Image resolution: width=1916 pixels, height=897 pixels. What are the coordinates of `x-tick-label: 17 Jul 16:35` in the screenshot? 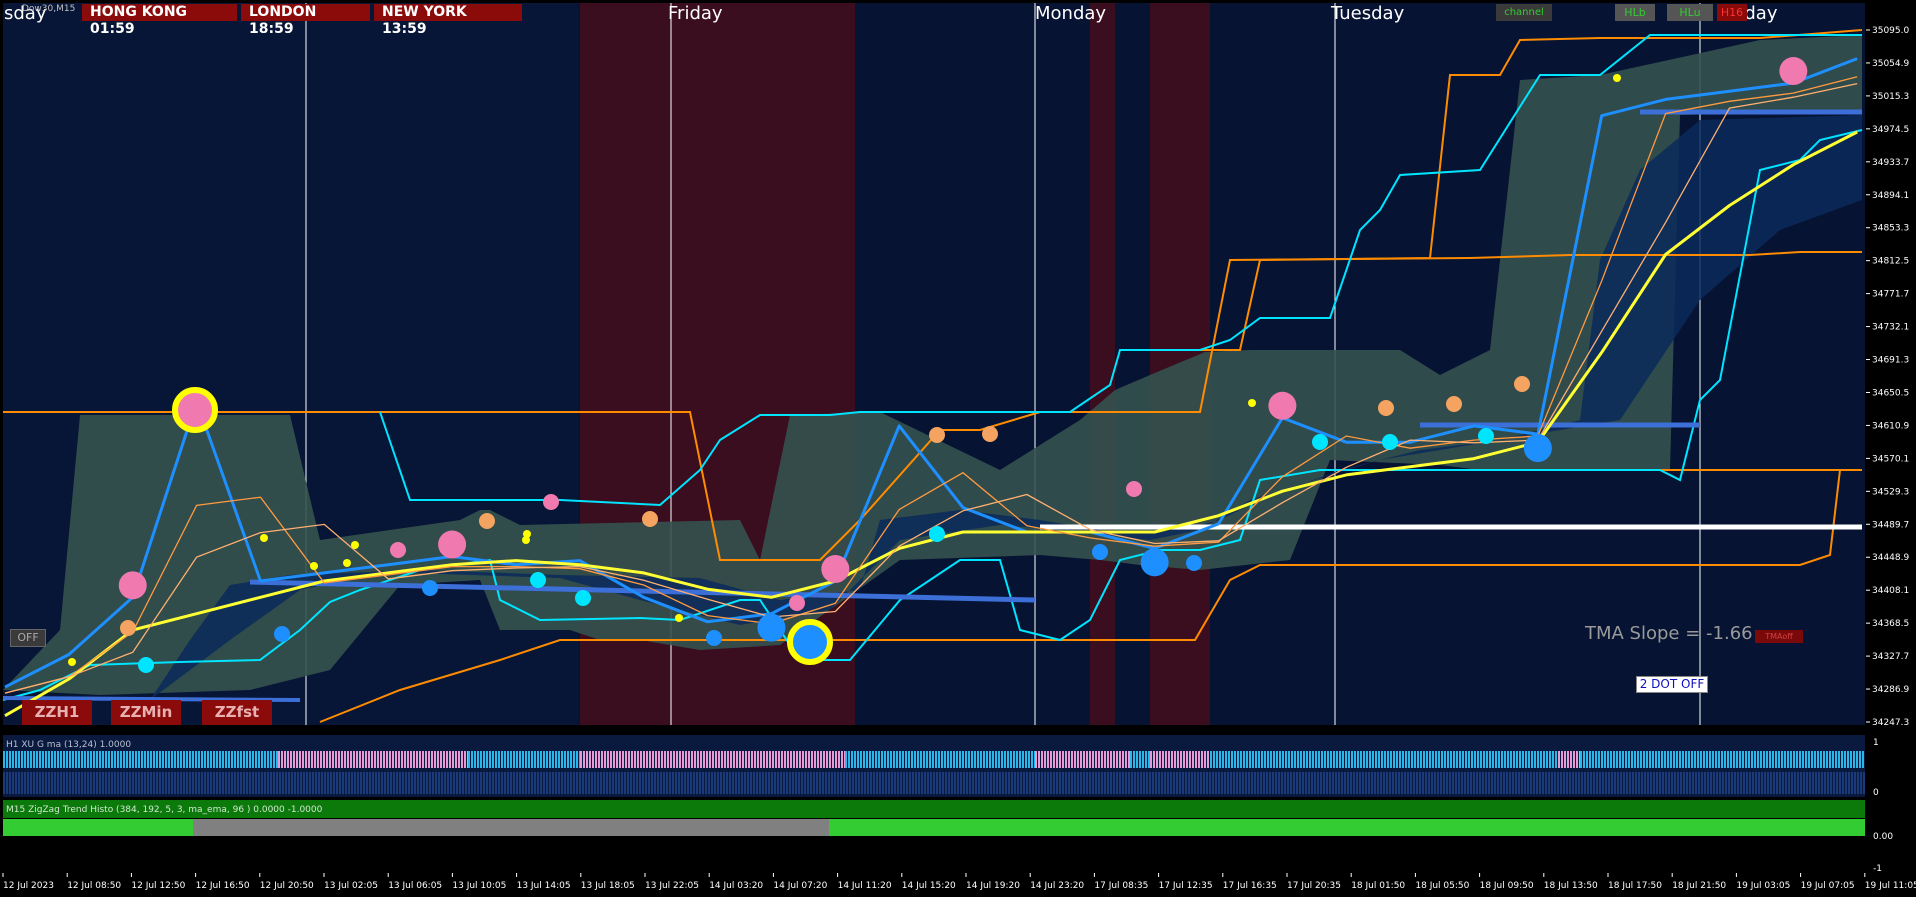 It's located at (1250, 886).